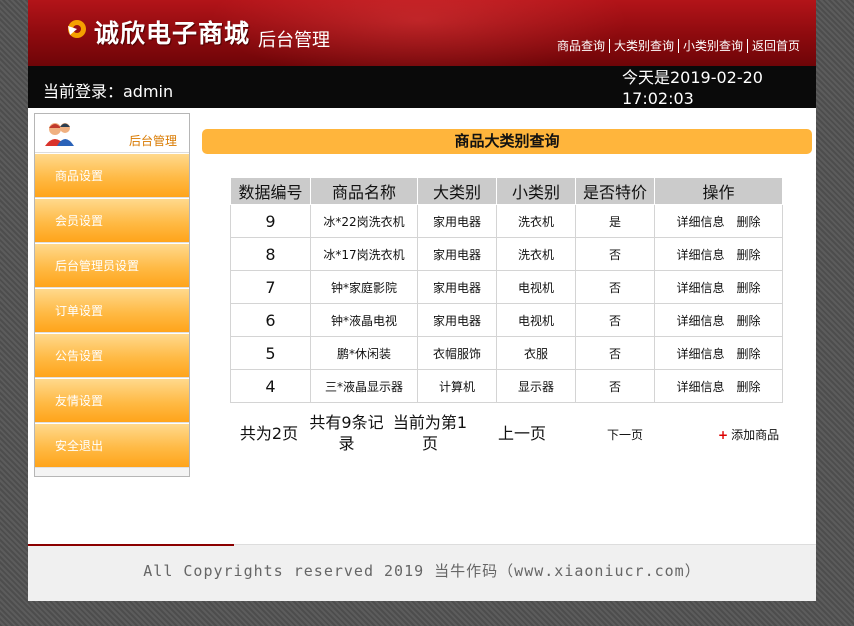 The width and height of the screenshot is (854, 626). I want to click on logo-subtitle: 后台管理, so click(294, 40).